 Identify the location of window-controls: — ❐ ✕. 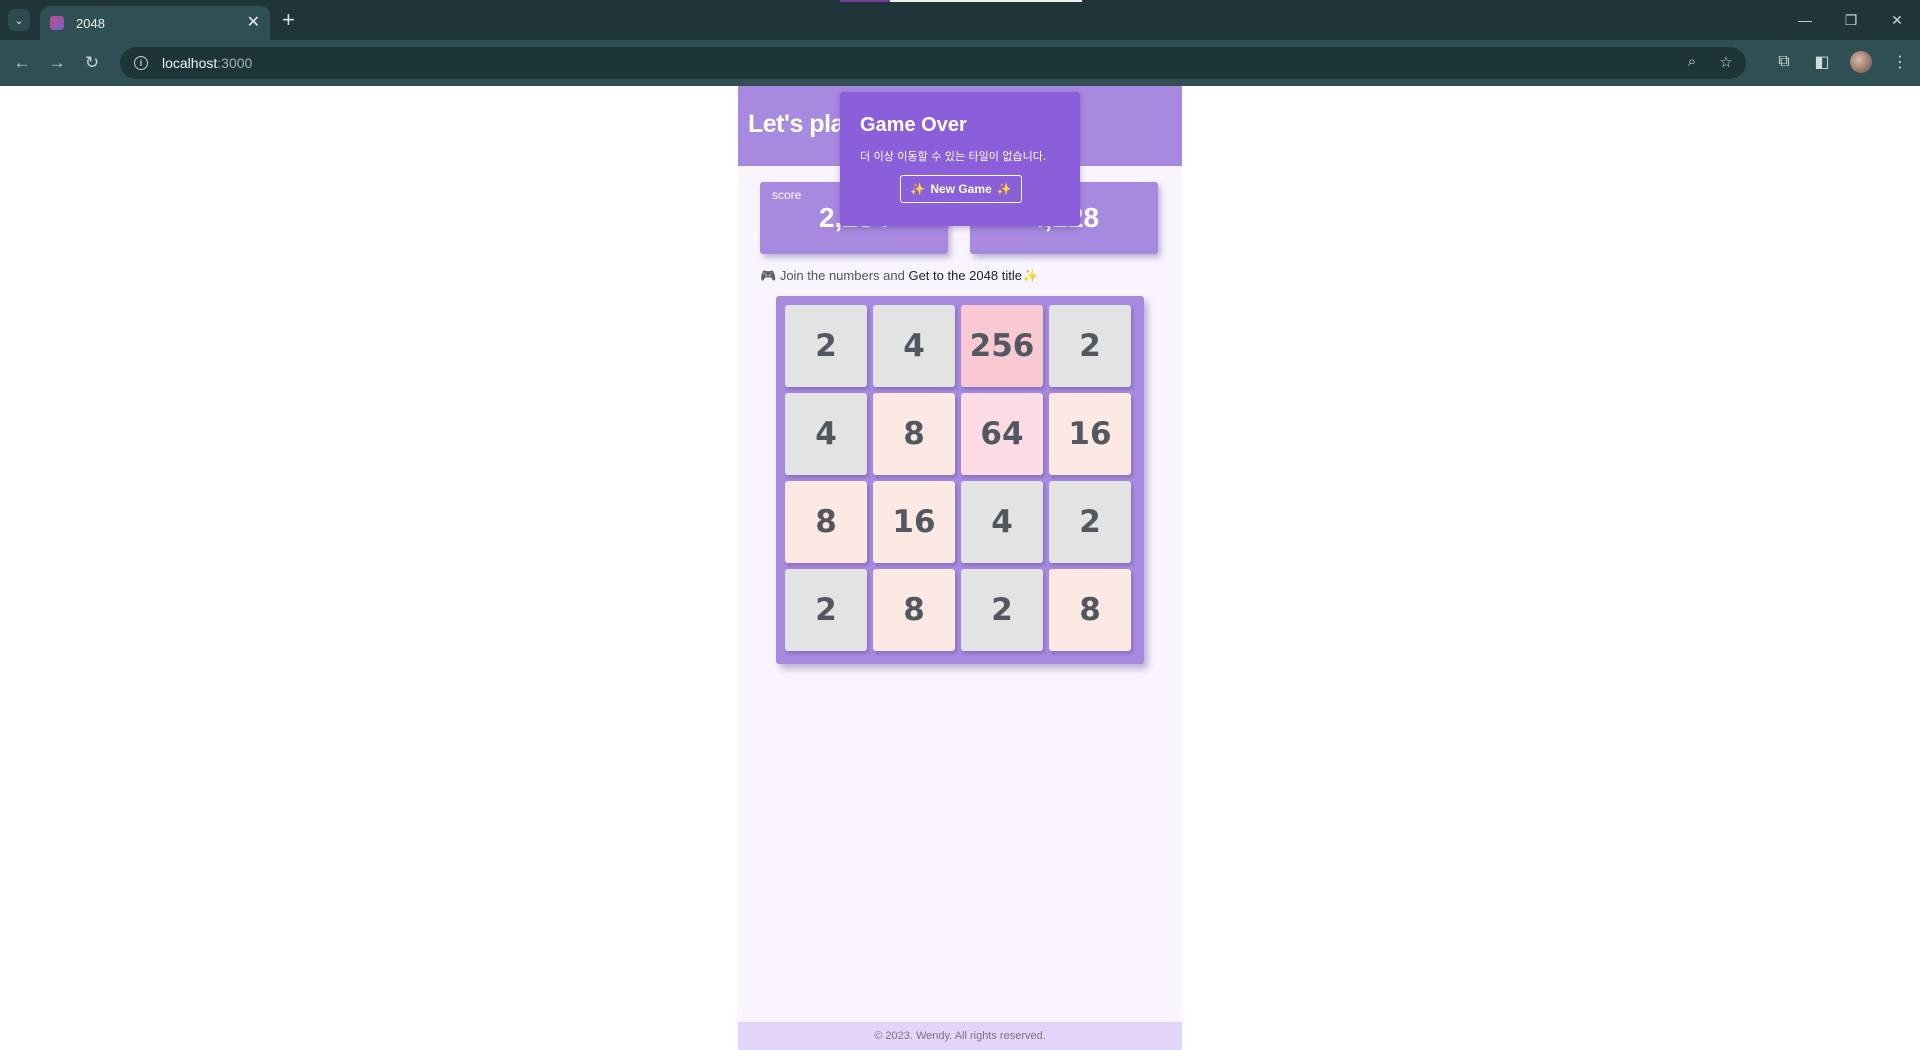
(1851, 20).